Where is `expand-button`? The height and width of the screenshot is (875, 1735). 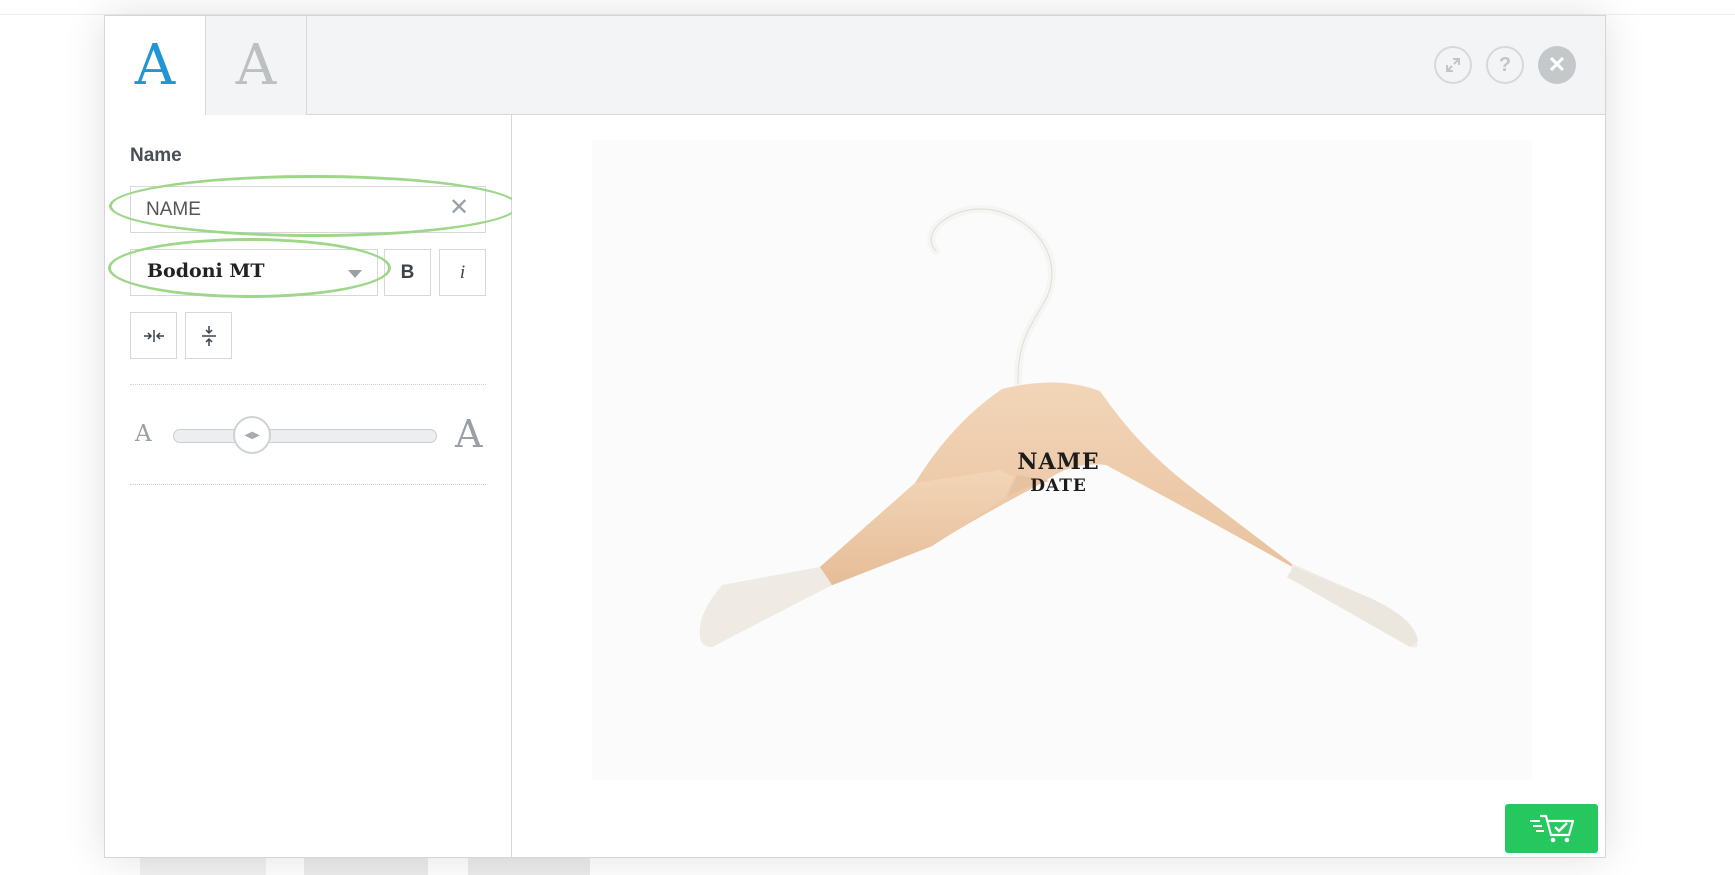 expand-button is located at coordinates (1453, 65).